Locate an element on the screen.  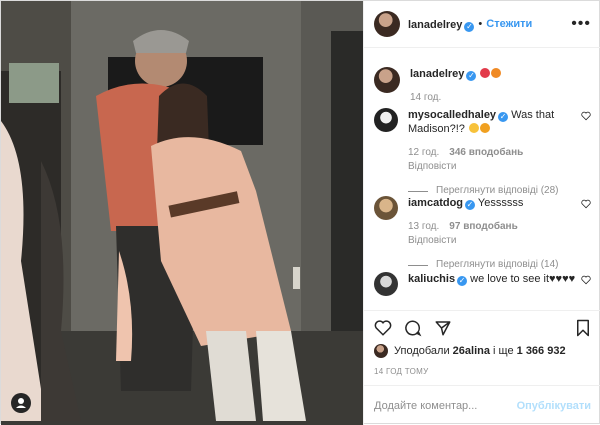
post-actions is located at coordinates (482, 327).